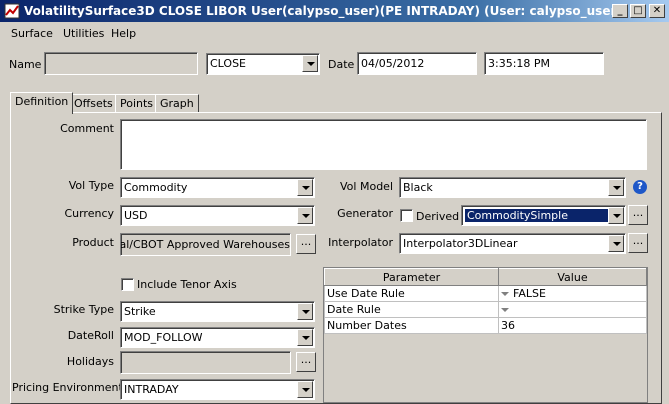 This screenshot has width=669, height=404. I want to click on generator-dropdown: CommoditySimple, so click(543, 215).